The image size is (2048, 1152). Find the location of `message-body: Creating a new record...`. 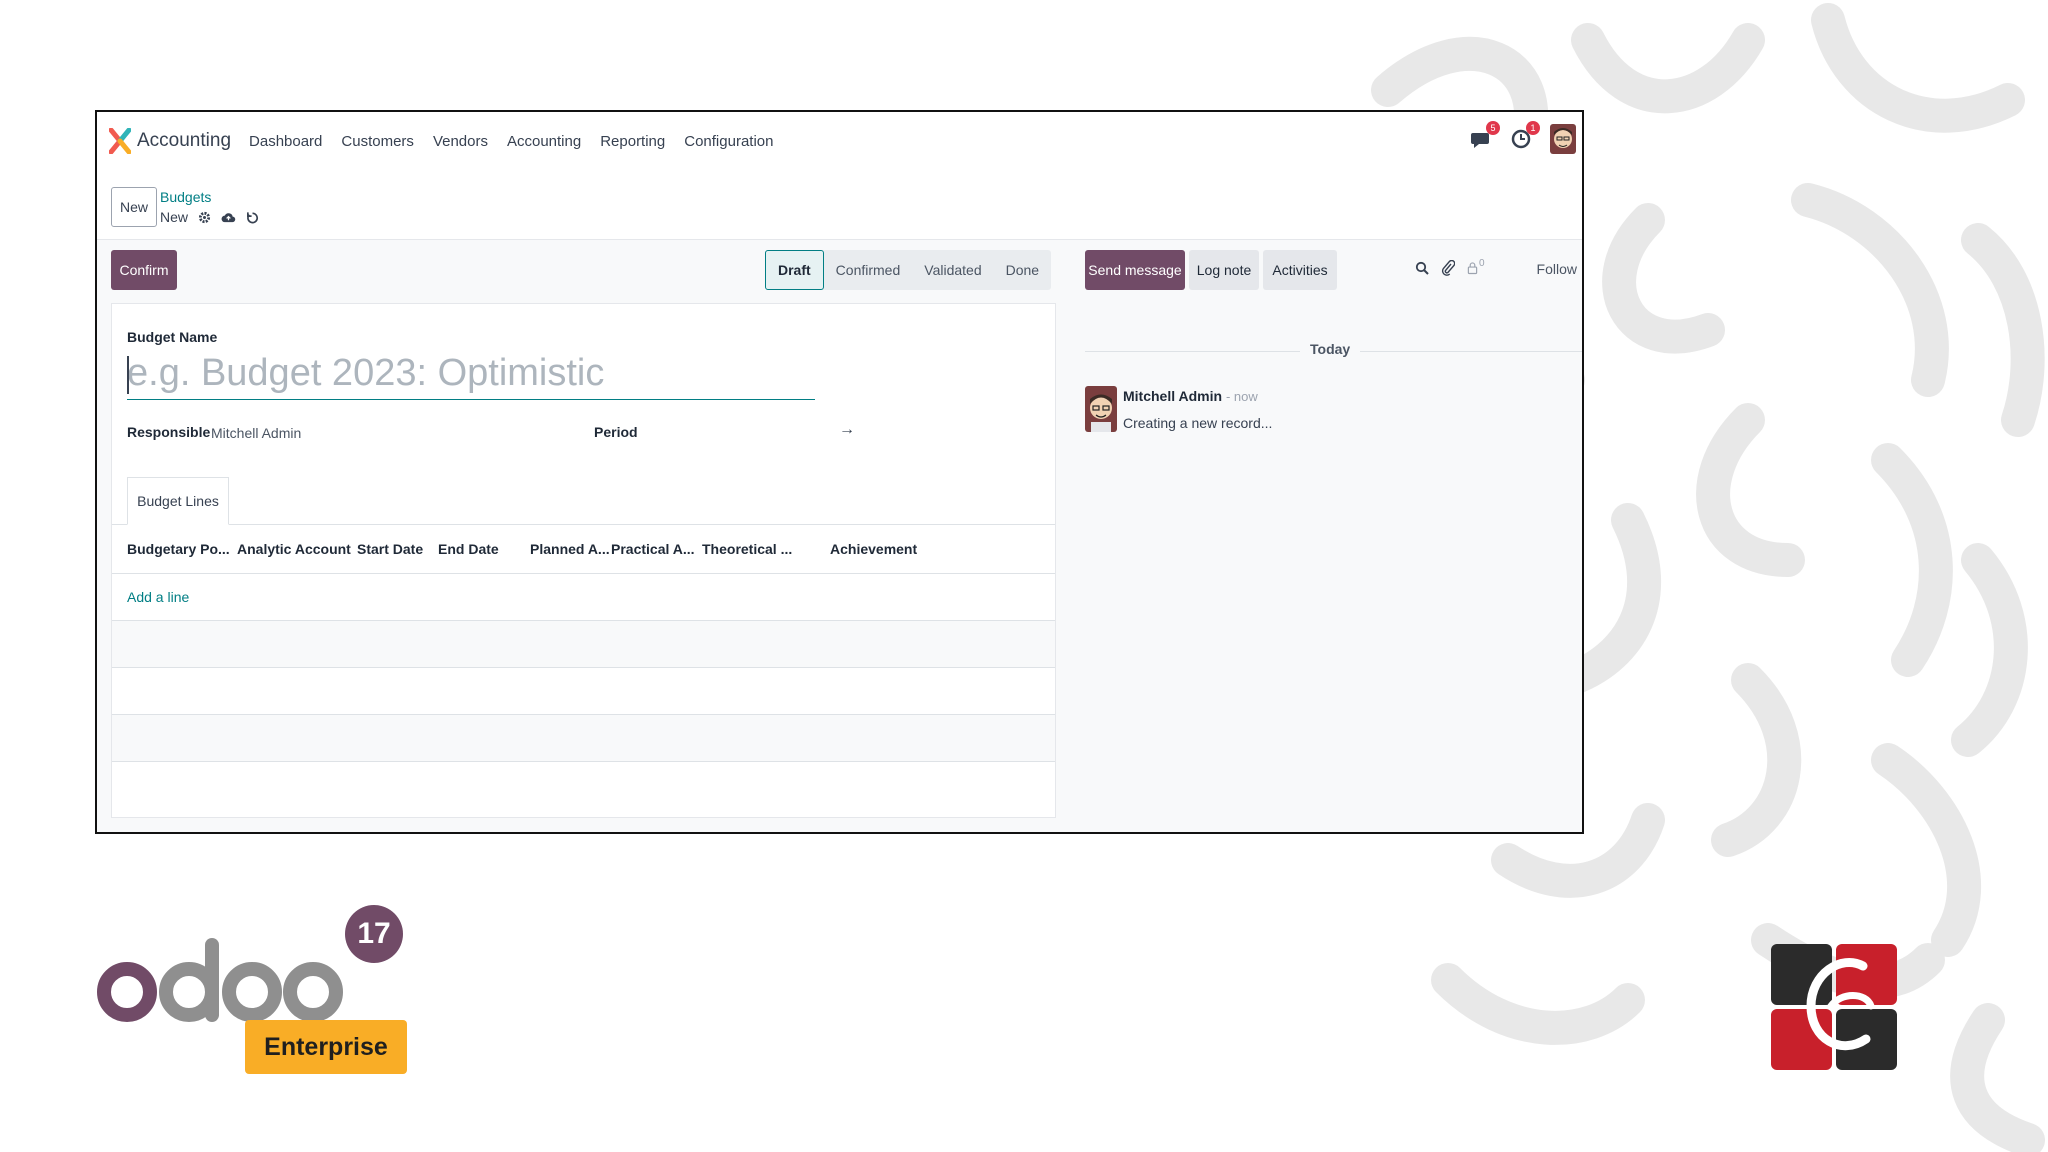

message-body: Creating a new record... is located at coordinates (1198, 423).